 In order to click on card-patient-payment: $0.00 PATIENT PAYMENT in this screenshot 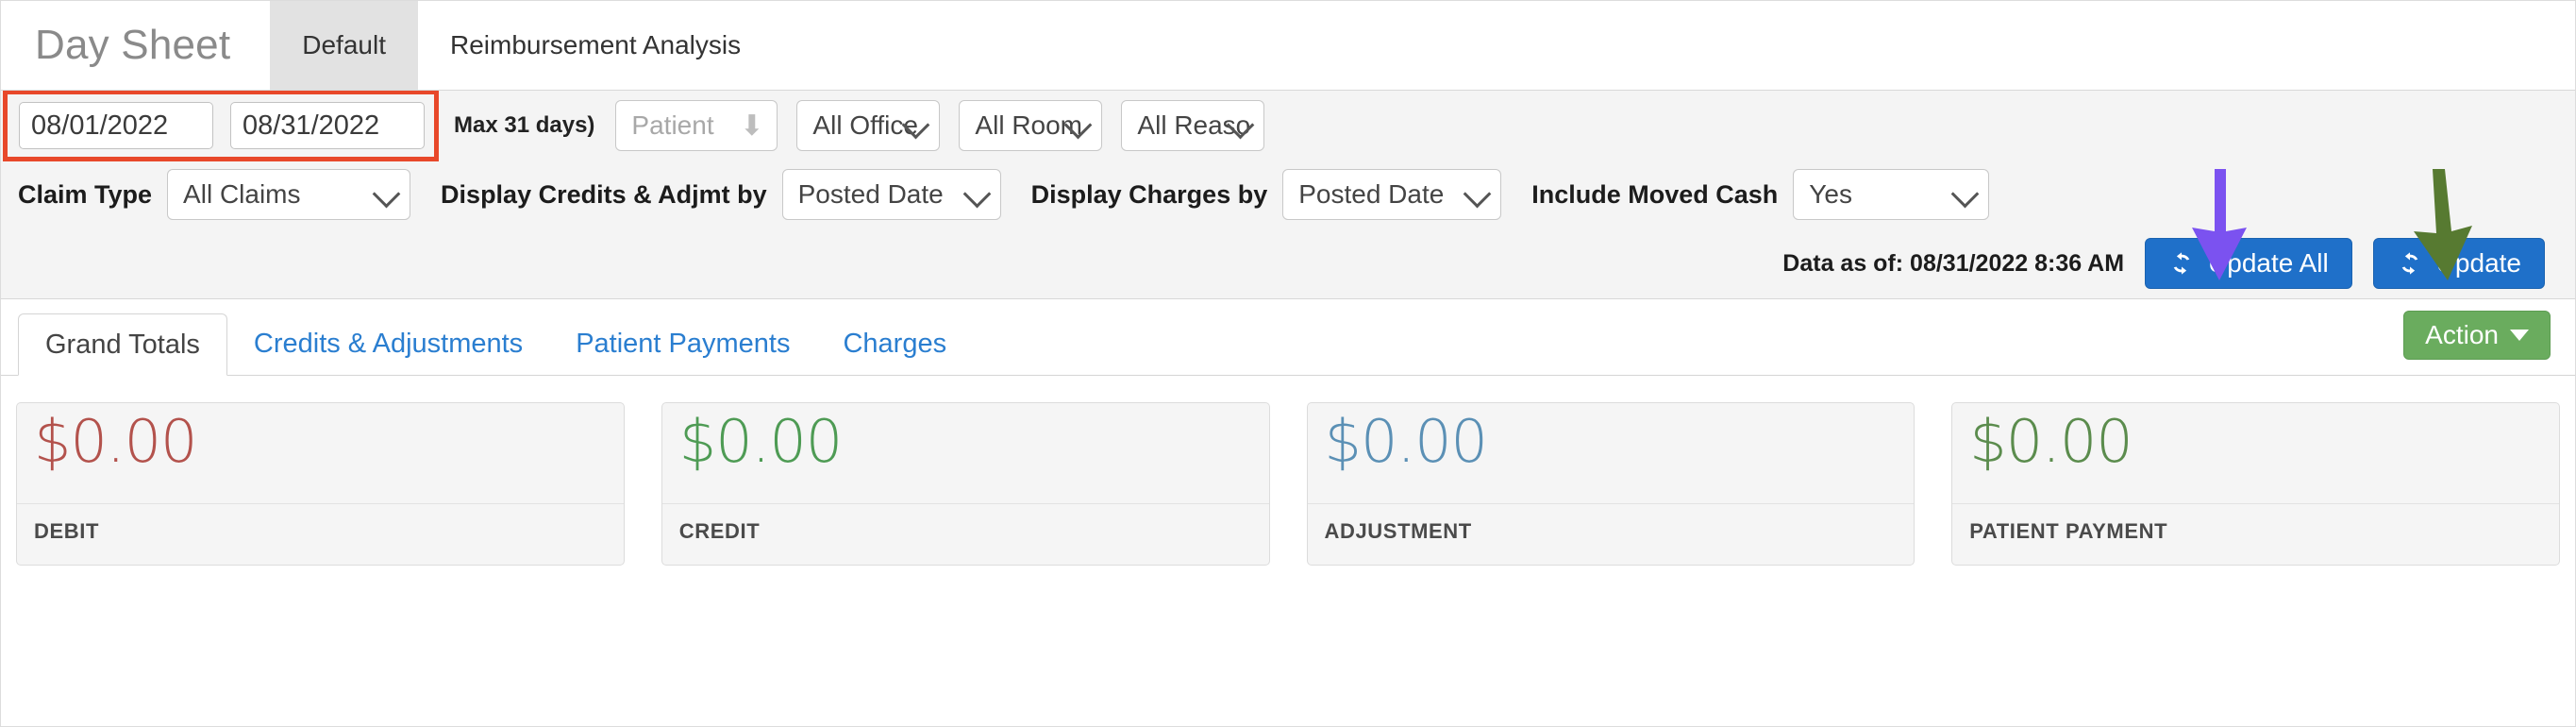, I will do `click(2255, 484)`.